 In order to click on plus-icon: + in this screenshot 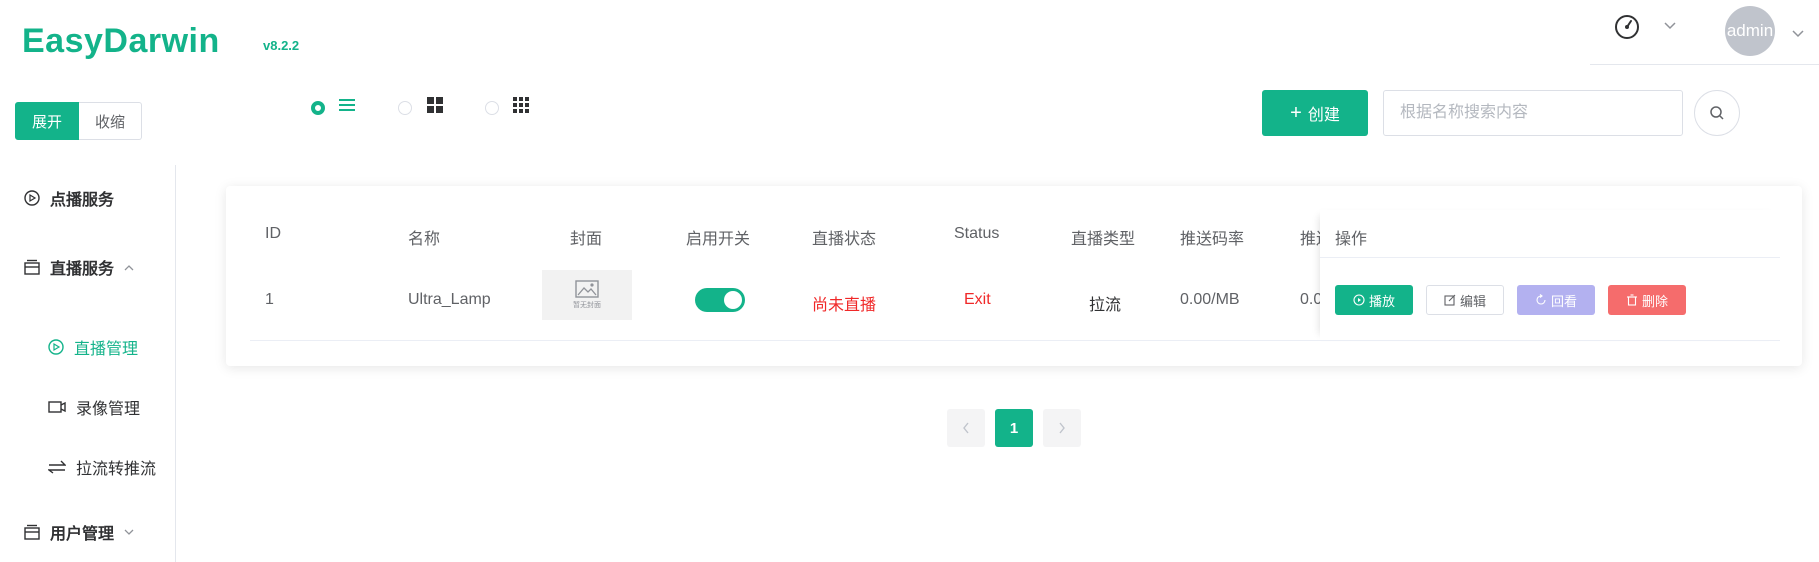, I will do `click(1296, 113)`.